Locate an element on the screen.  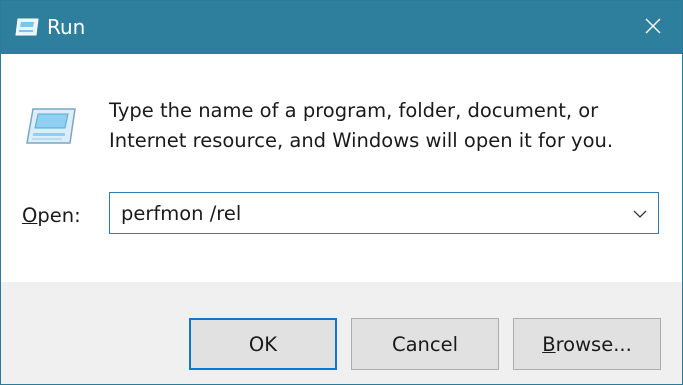
close-button is located at coordinates (653, 27).